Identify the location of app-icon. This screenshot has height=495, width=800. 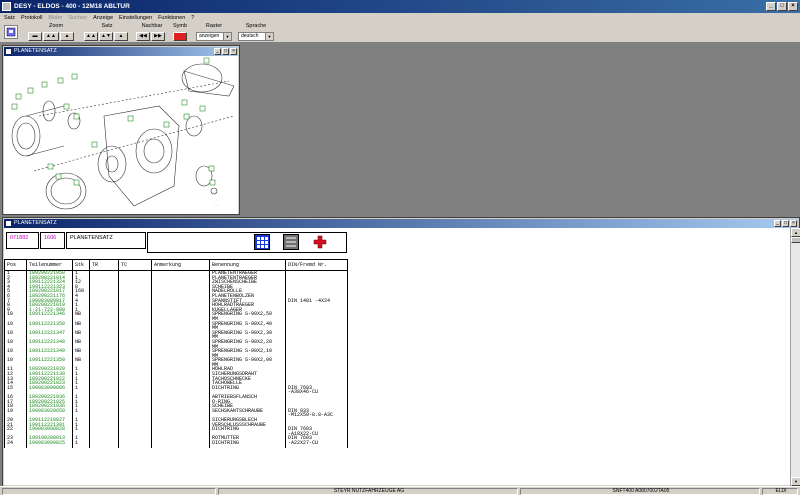
(6, 6).